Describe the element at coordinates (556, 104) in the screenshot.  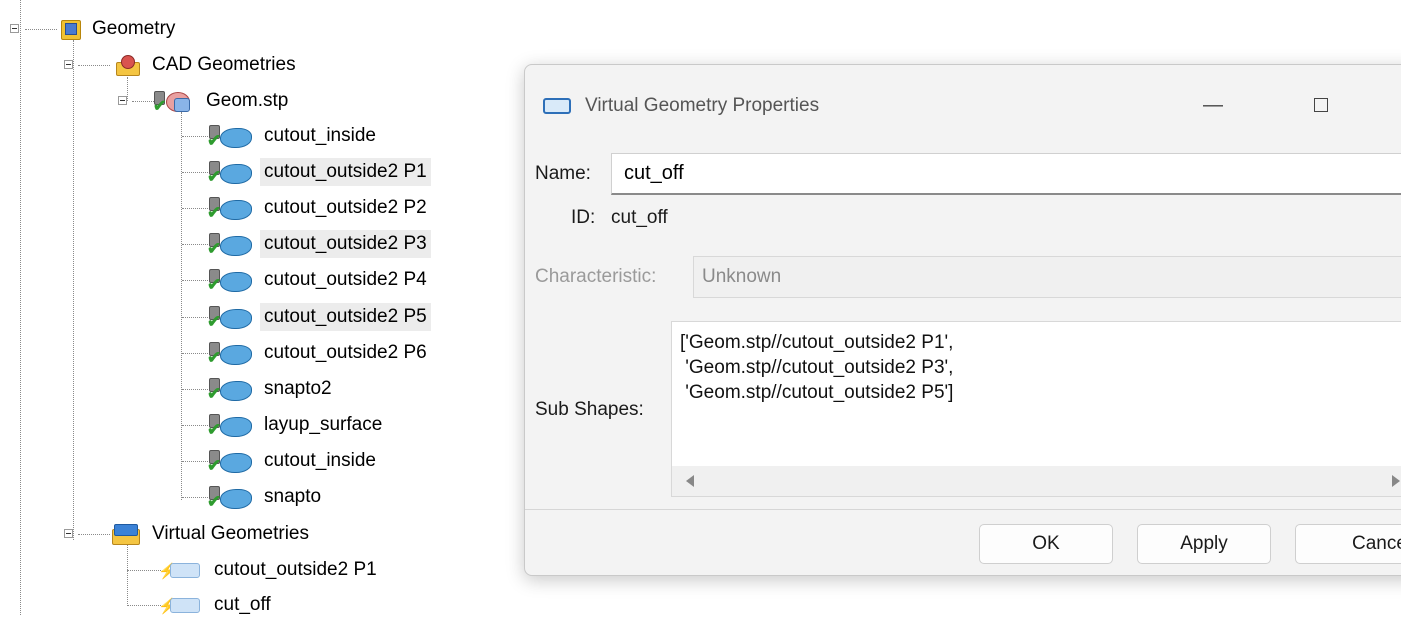
I see `virtual-geometry-icon` at that location.